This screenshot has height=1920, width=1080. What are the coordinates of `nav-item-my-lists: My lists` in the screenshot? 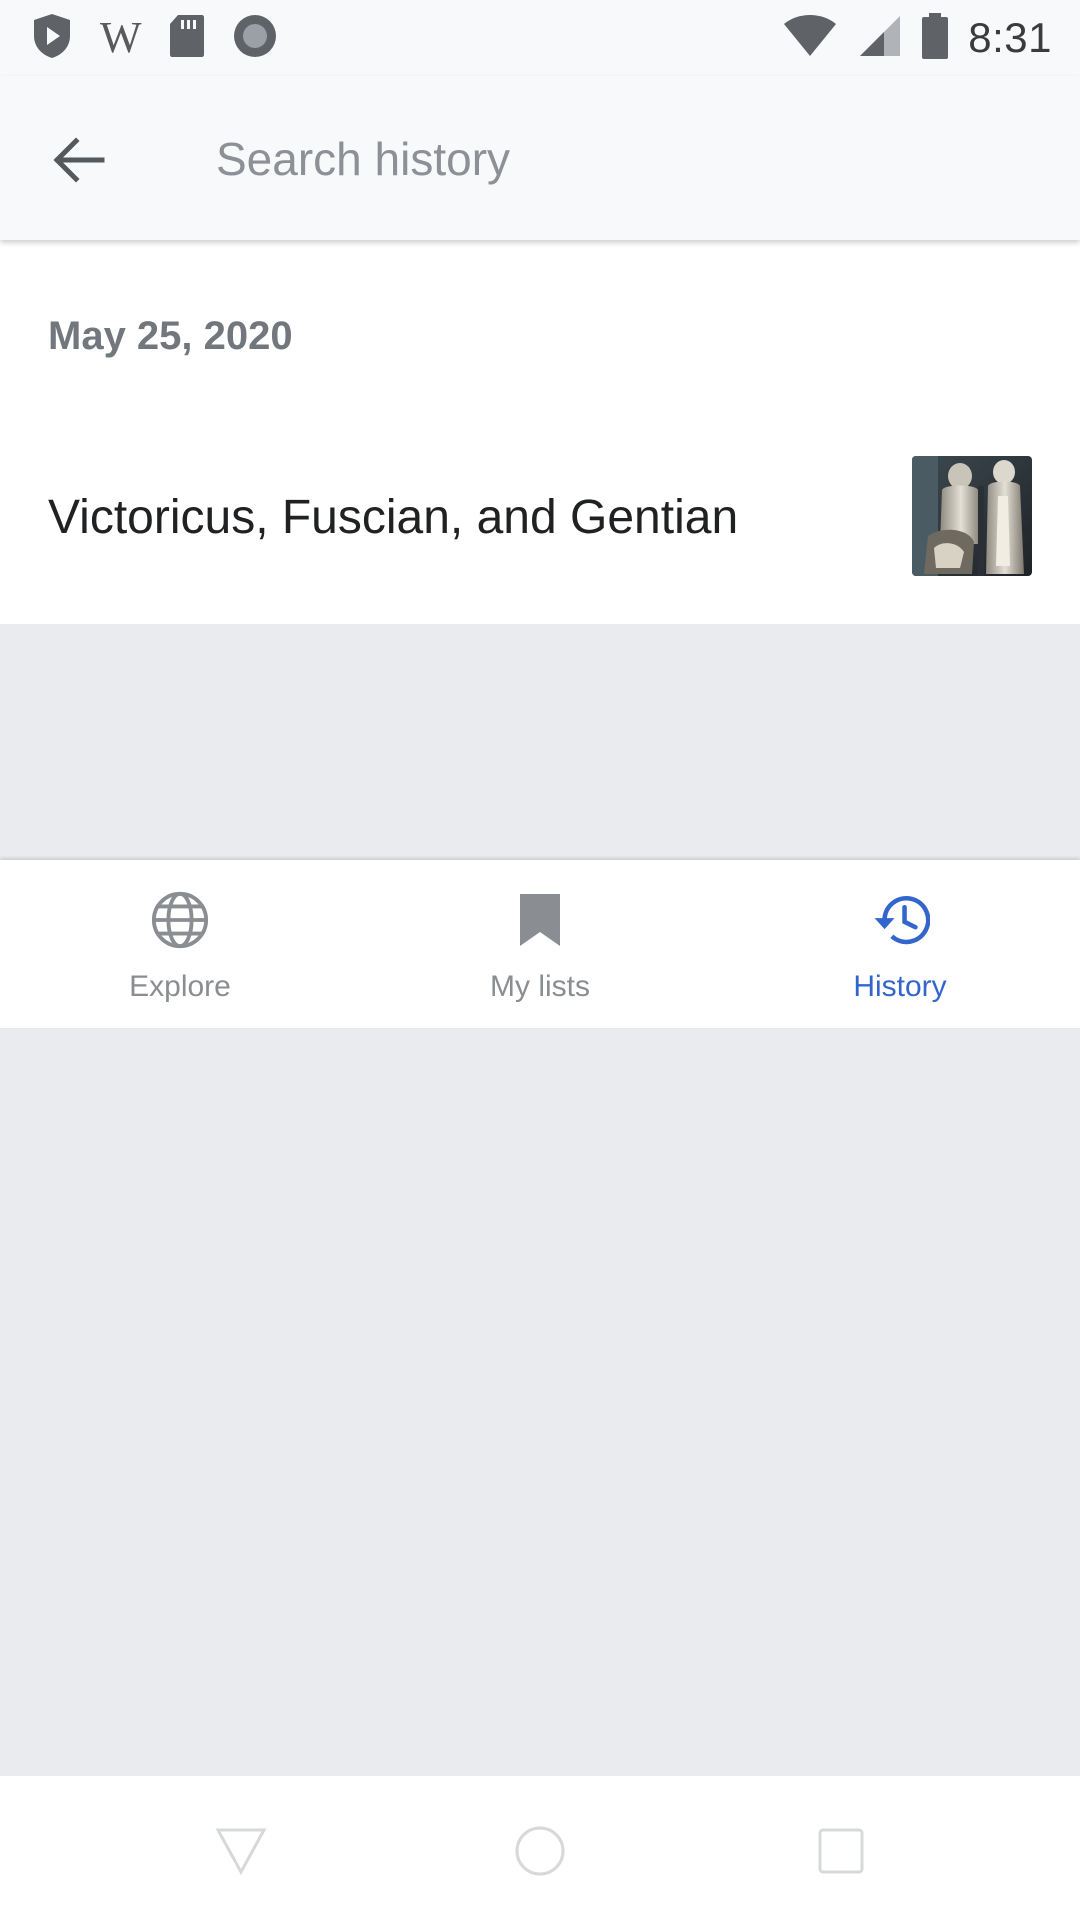 It's located at (540, 944).